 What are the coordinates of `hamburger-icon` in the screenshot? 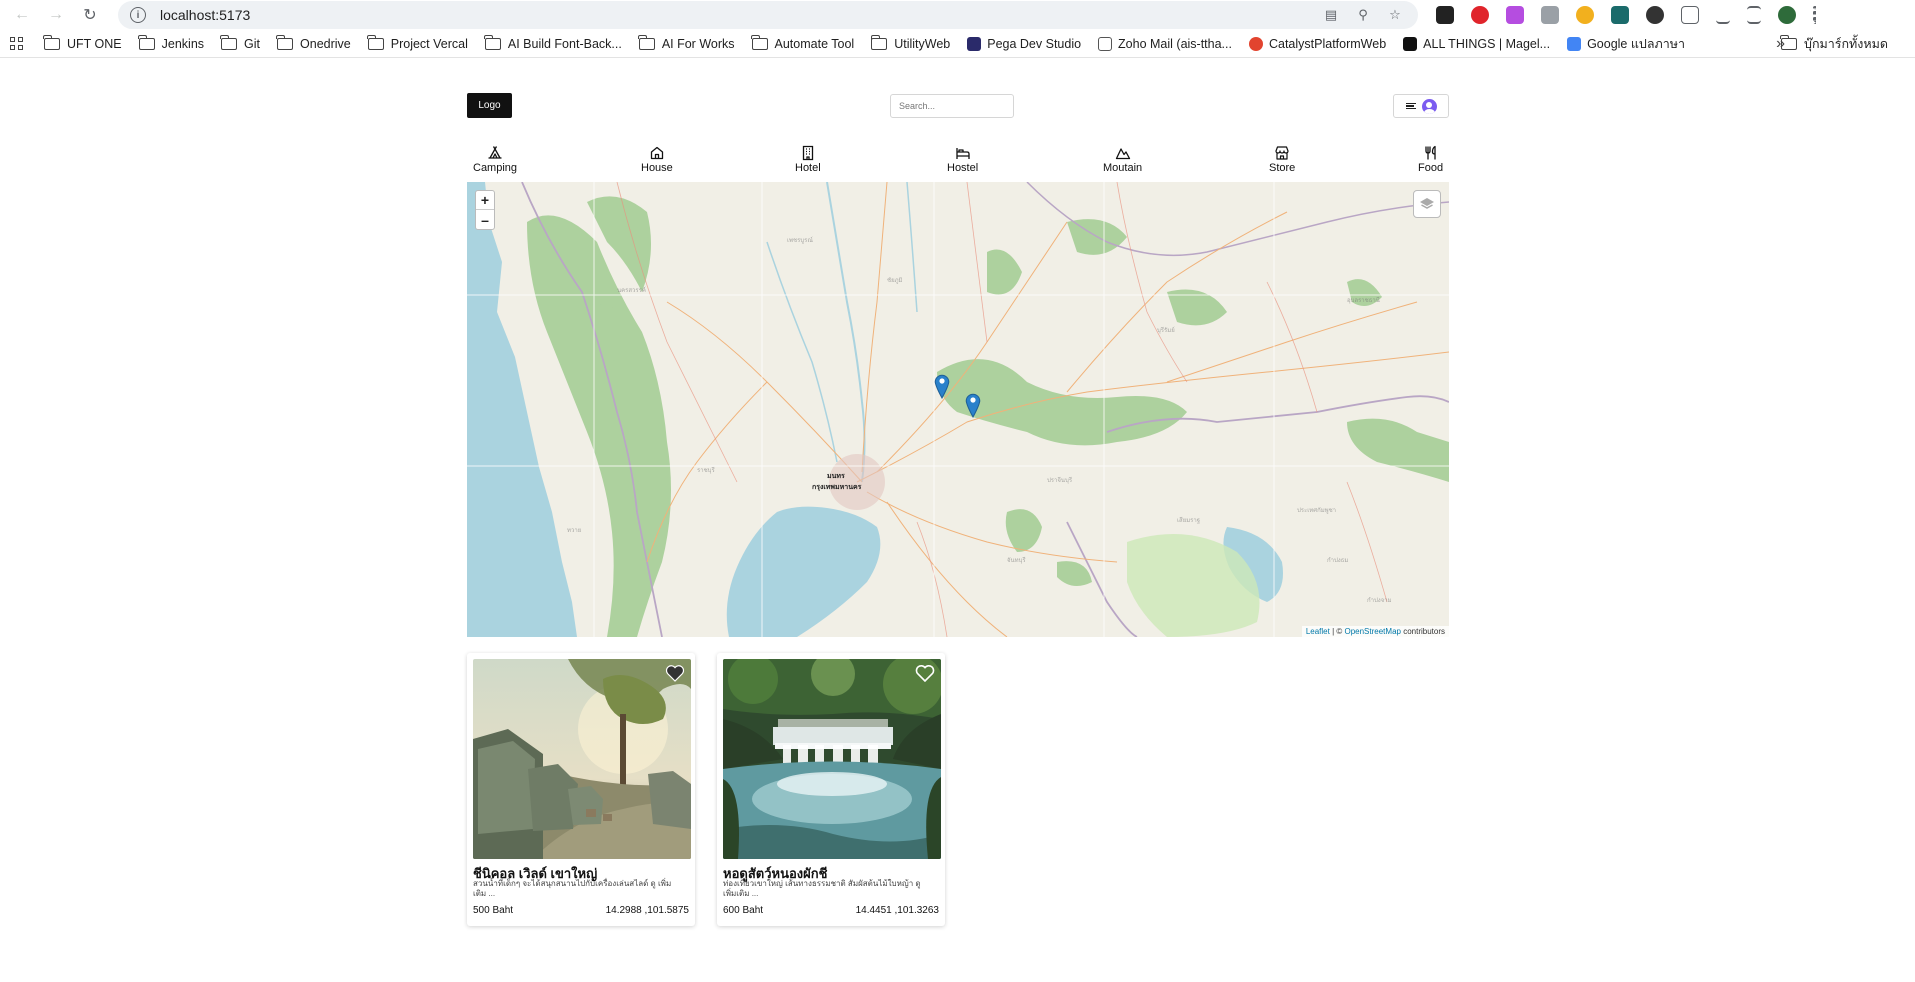 It's located at (1410, 106).